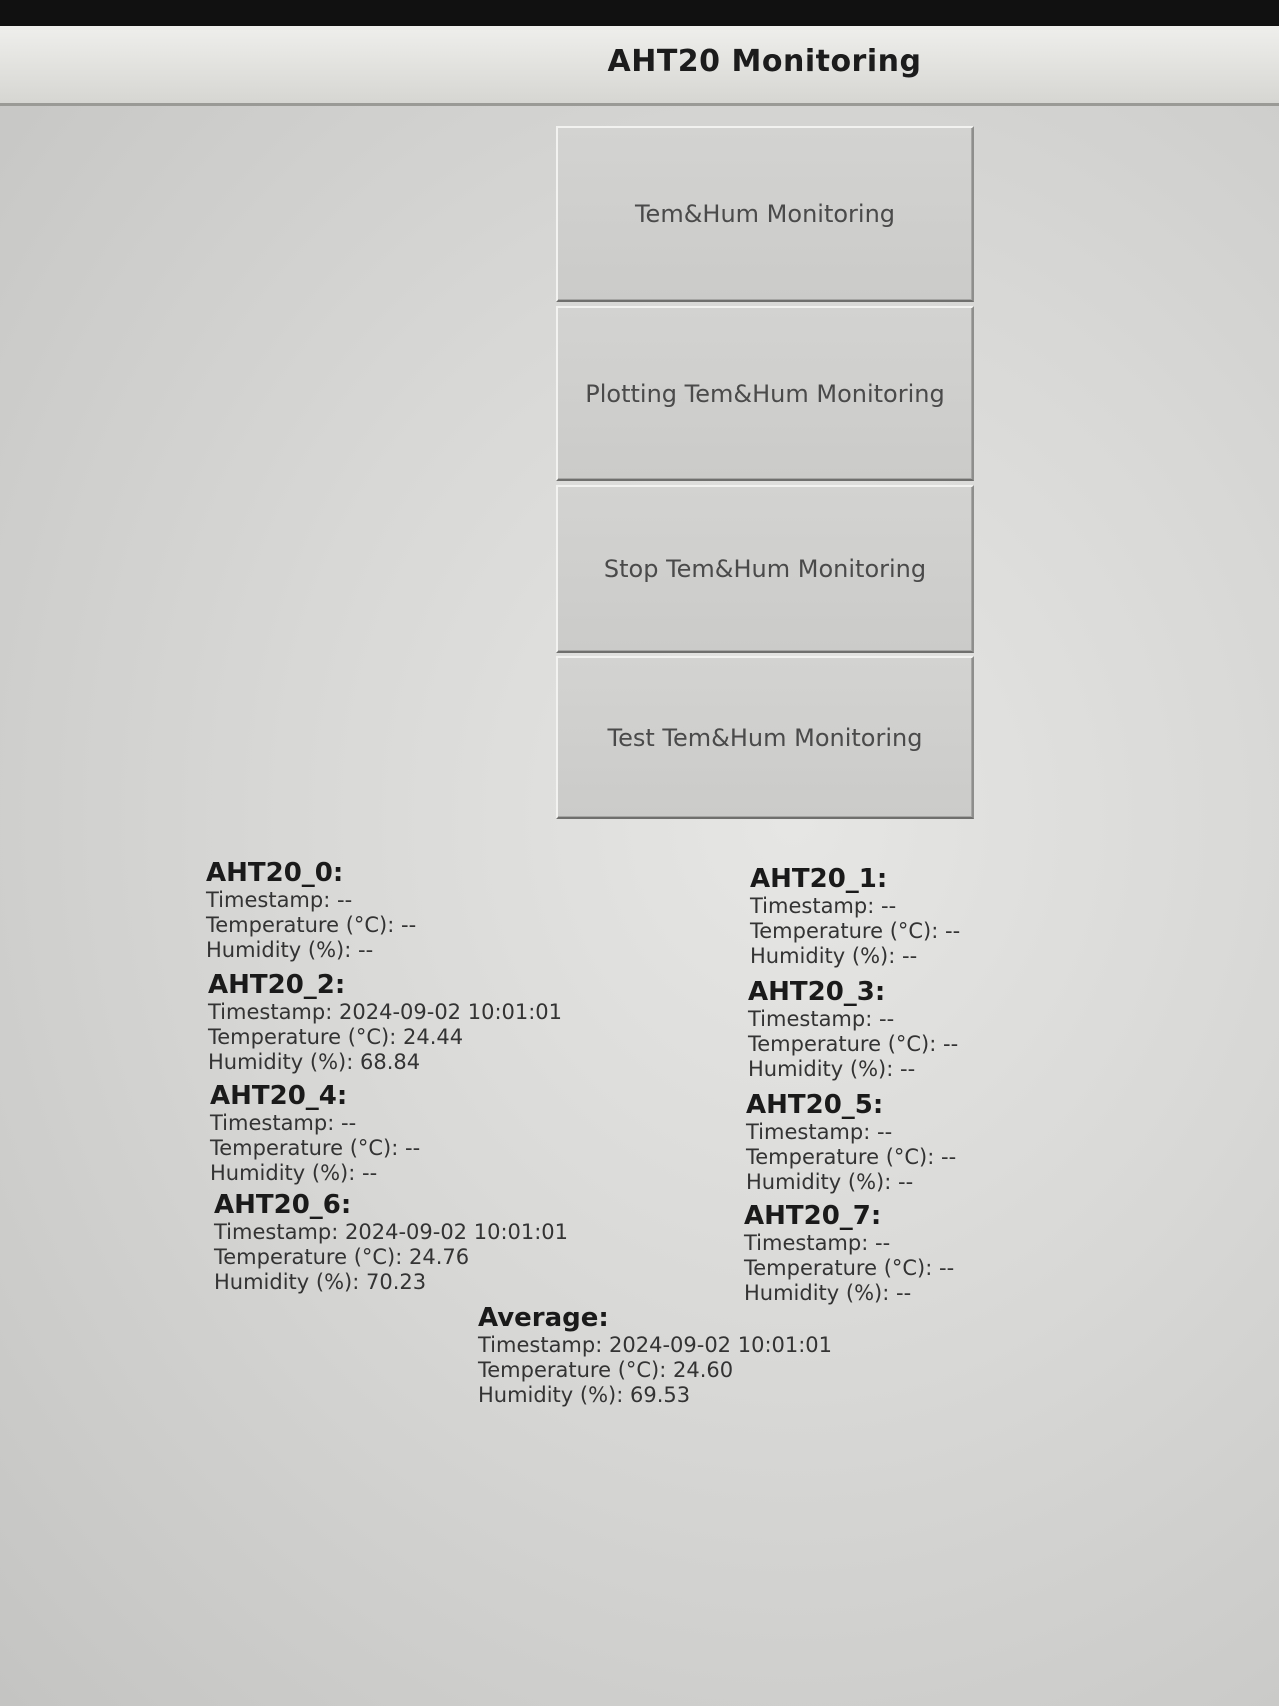  What do you see at coordinates (813, 1216) in the screenshot?
I see `sensor-name: AHT20_7:` at bounding box center [813, 1216].